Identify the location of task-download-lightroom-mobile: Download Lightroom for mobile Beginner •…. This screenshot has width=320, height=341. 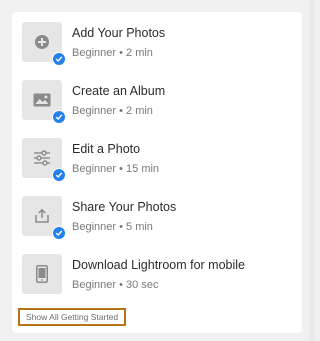
(157, 283).